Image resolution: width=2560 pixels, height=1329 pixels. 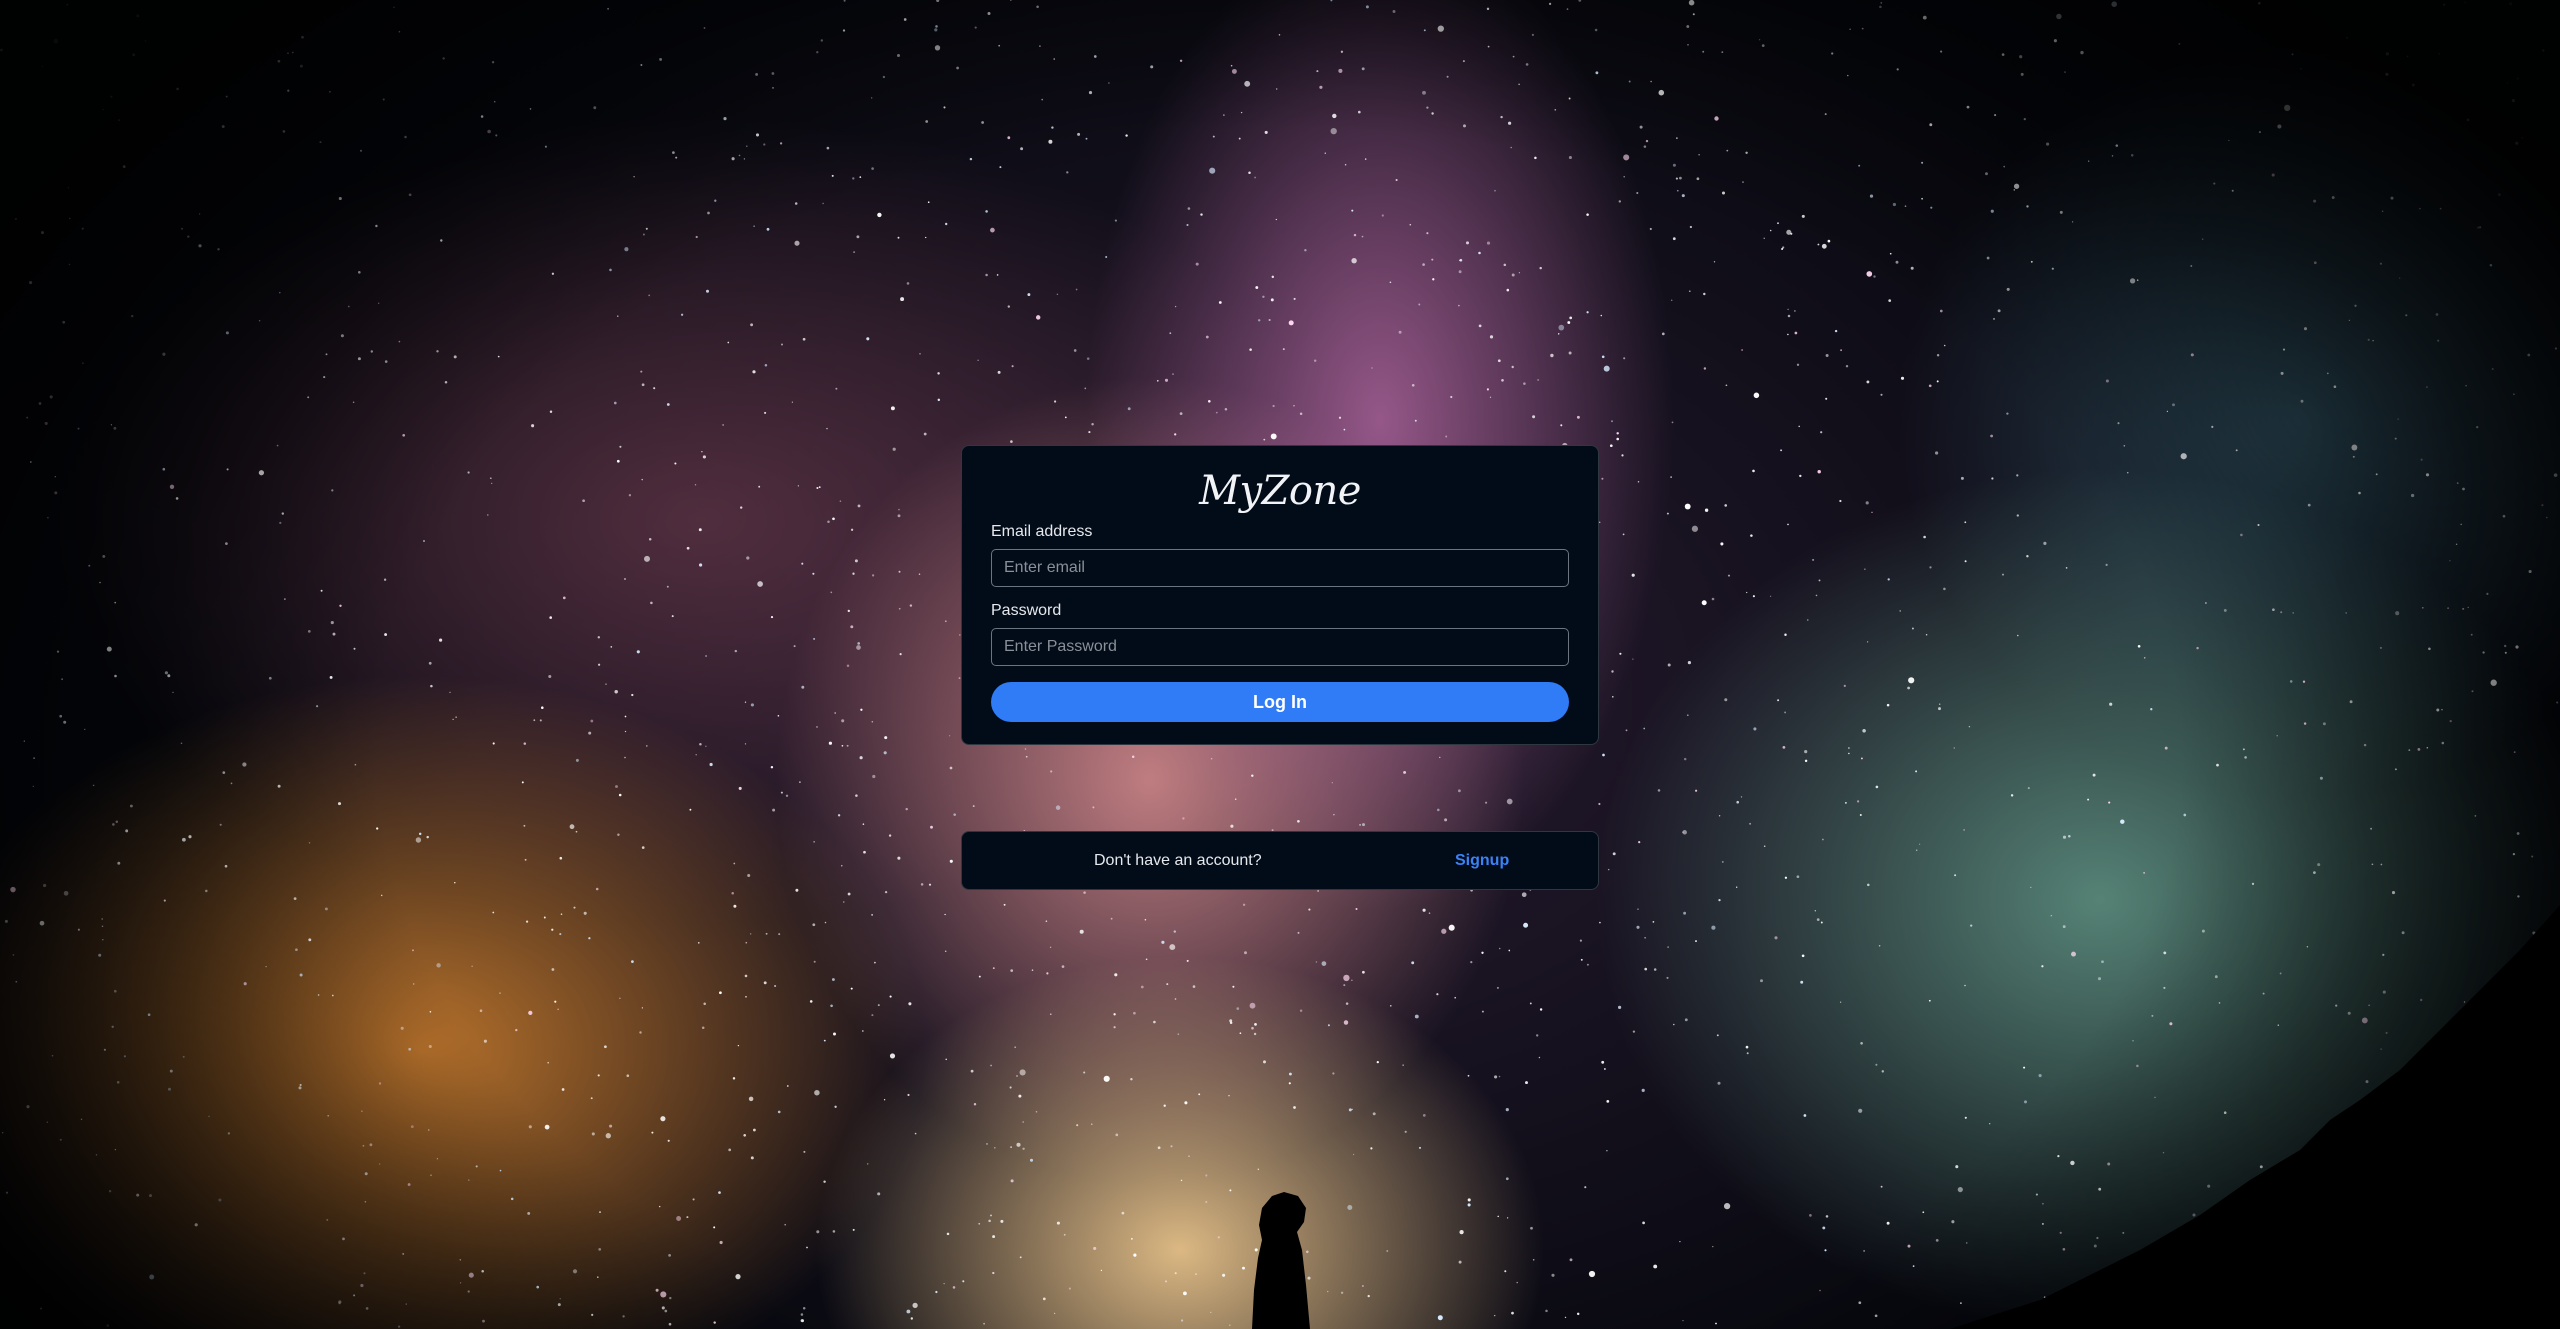 I want to click on login-card: MyZone Email address Password Log In, so click(x=1280, y=595).